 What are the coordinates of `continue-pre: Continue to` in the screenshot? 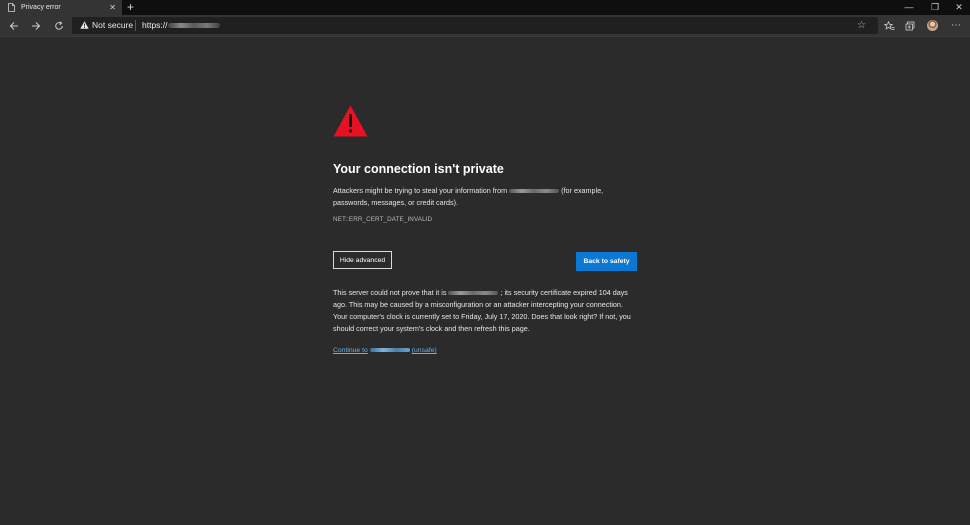 It's located at (350, 350).